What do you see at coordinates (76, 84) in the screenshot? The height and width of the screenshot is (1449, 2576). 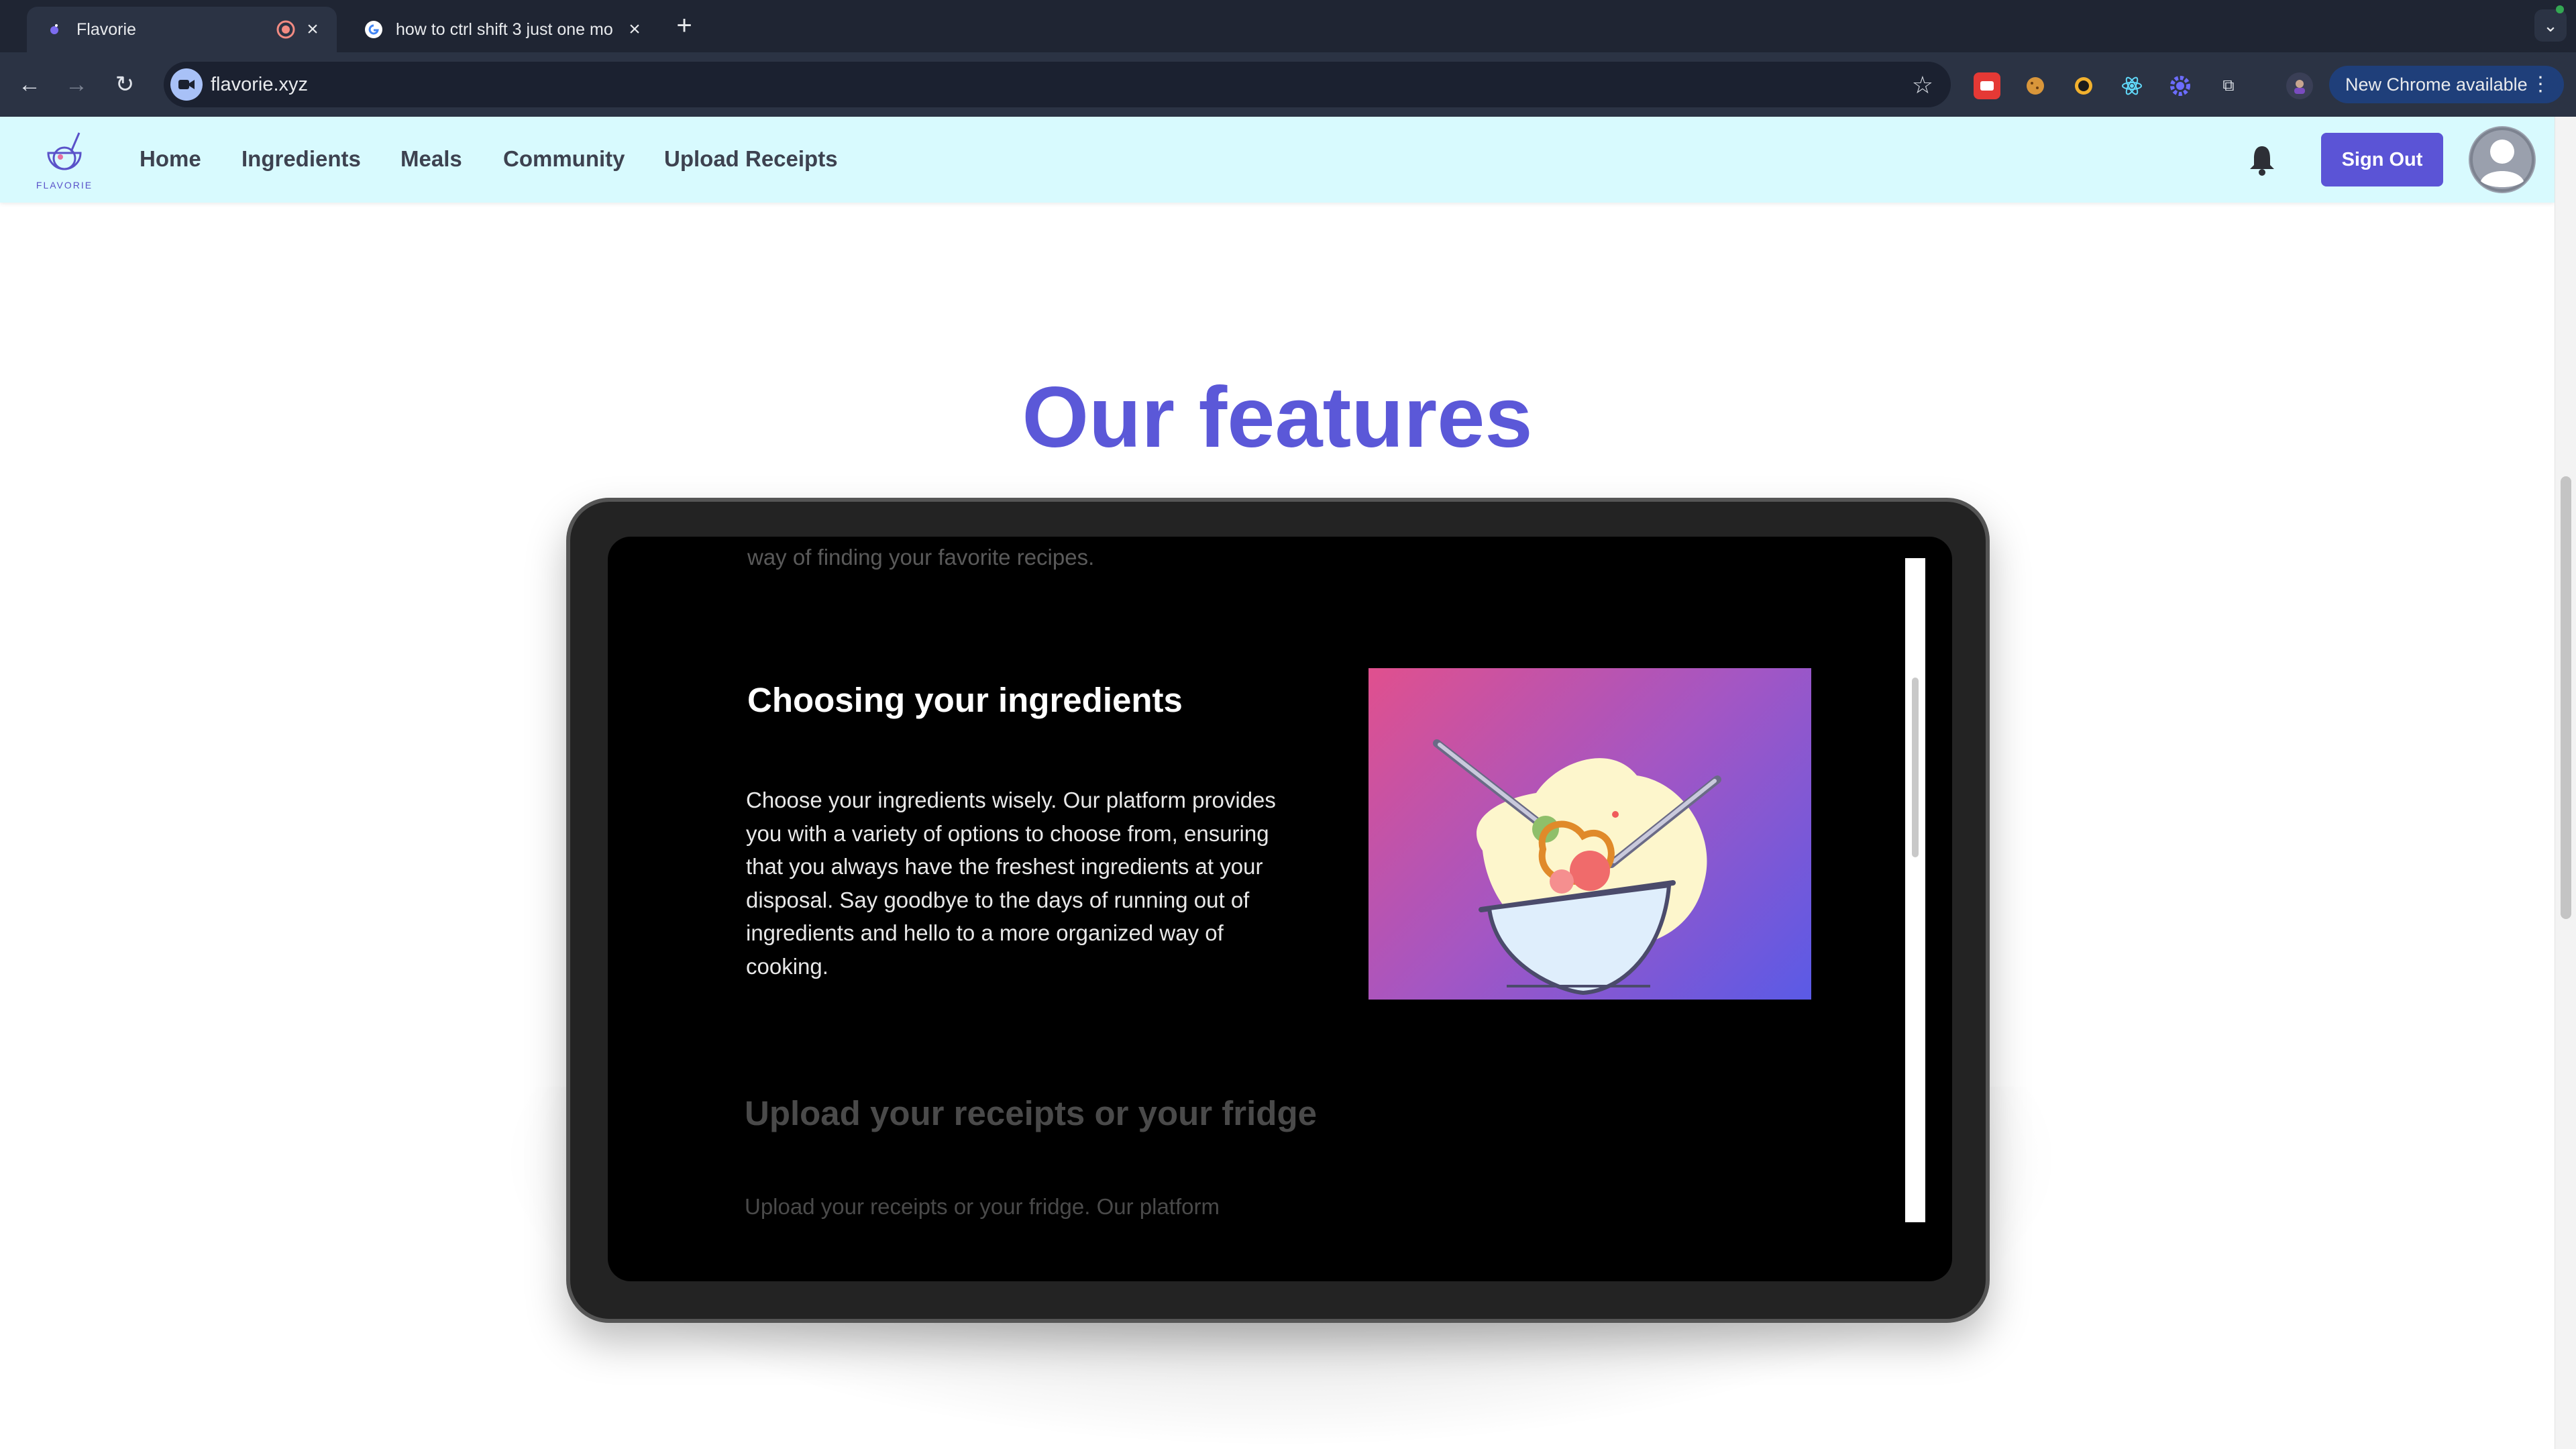 I see `forward-arrow-icon: →` at bounding box center [76, 84].